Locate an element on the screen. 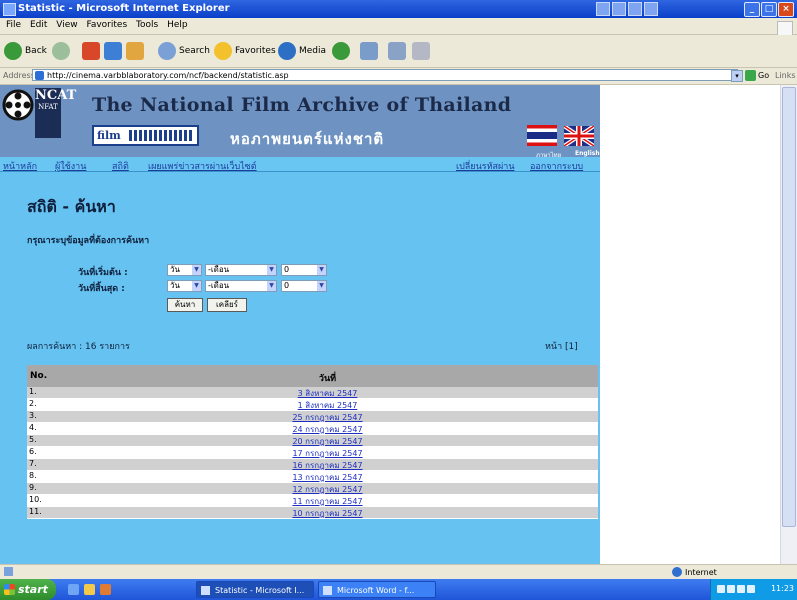 This screenshot has width=797, height=600. media-button: Media is located at coordinates (302, 51).